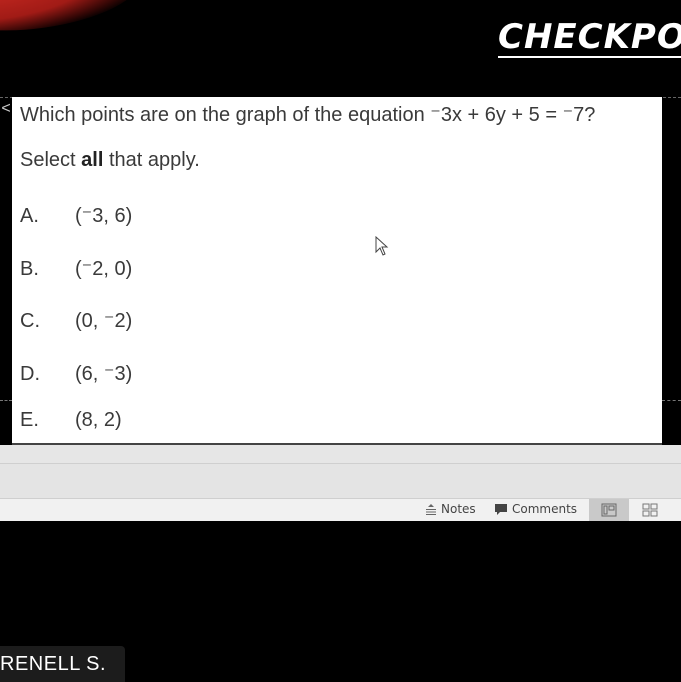  What do you see at coordinates (545, 509) in the screenshot?
I see `comments-label: Comments` at bounding box center [545, 509].